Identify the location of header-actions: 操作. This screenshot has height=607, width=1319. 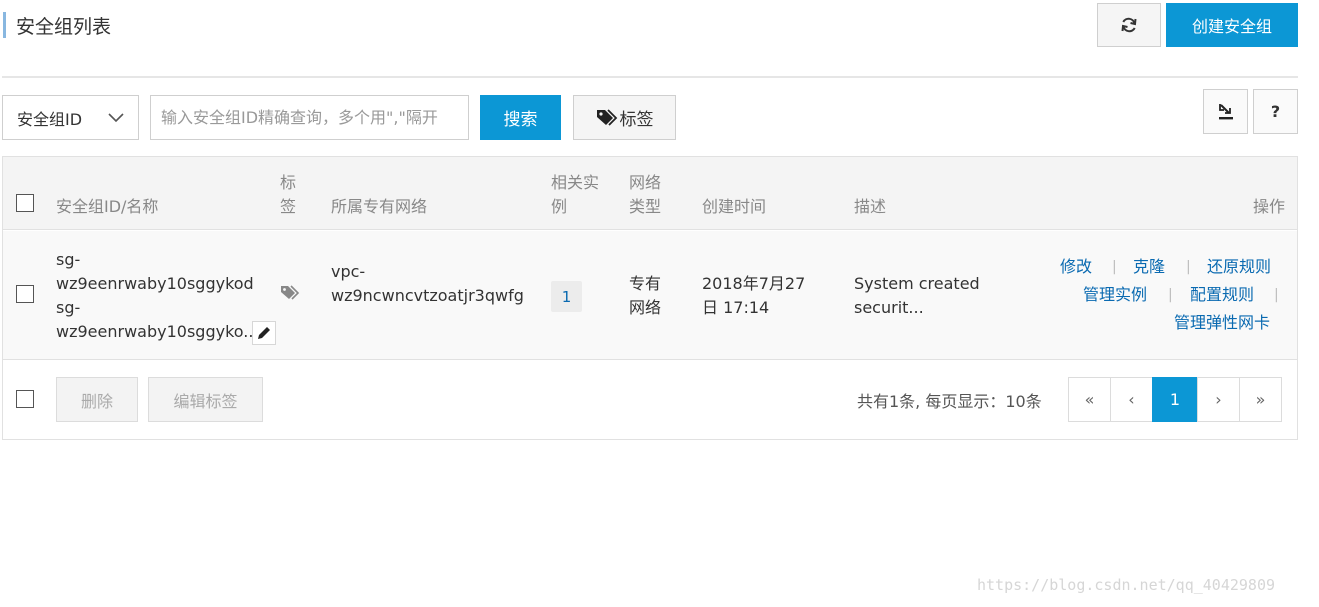
(1269, 206).